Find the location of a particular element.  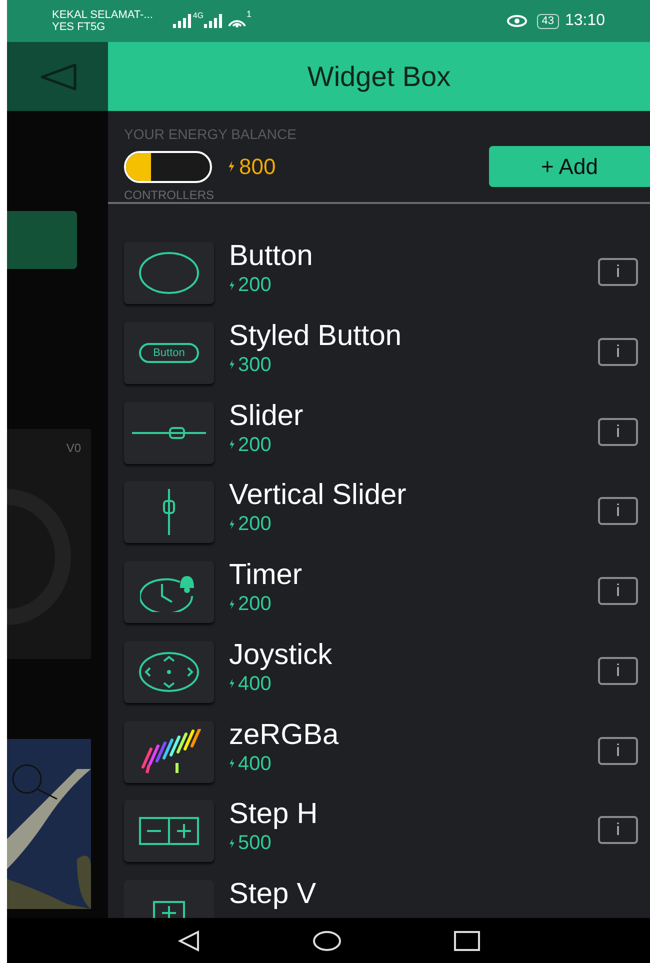

vertical-slider-icon is located at coordinates (169, 512).